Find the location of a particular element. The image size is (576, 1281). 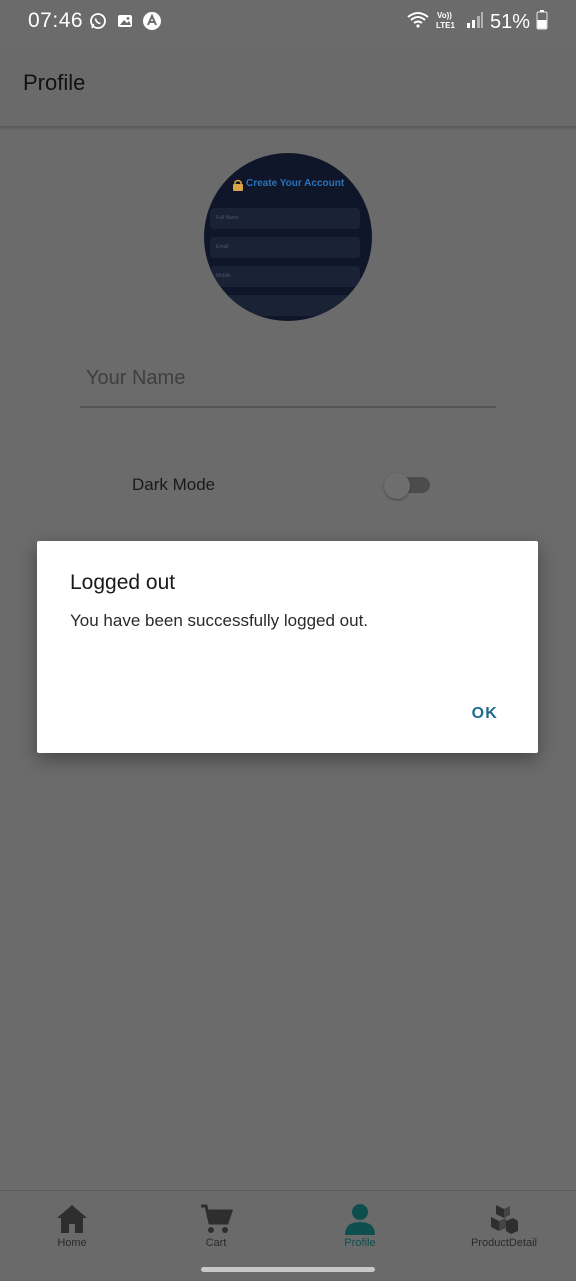

avatar-preview-field-name: Full Name is located at coordinates (285, 218).